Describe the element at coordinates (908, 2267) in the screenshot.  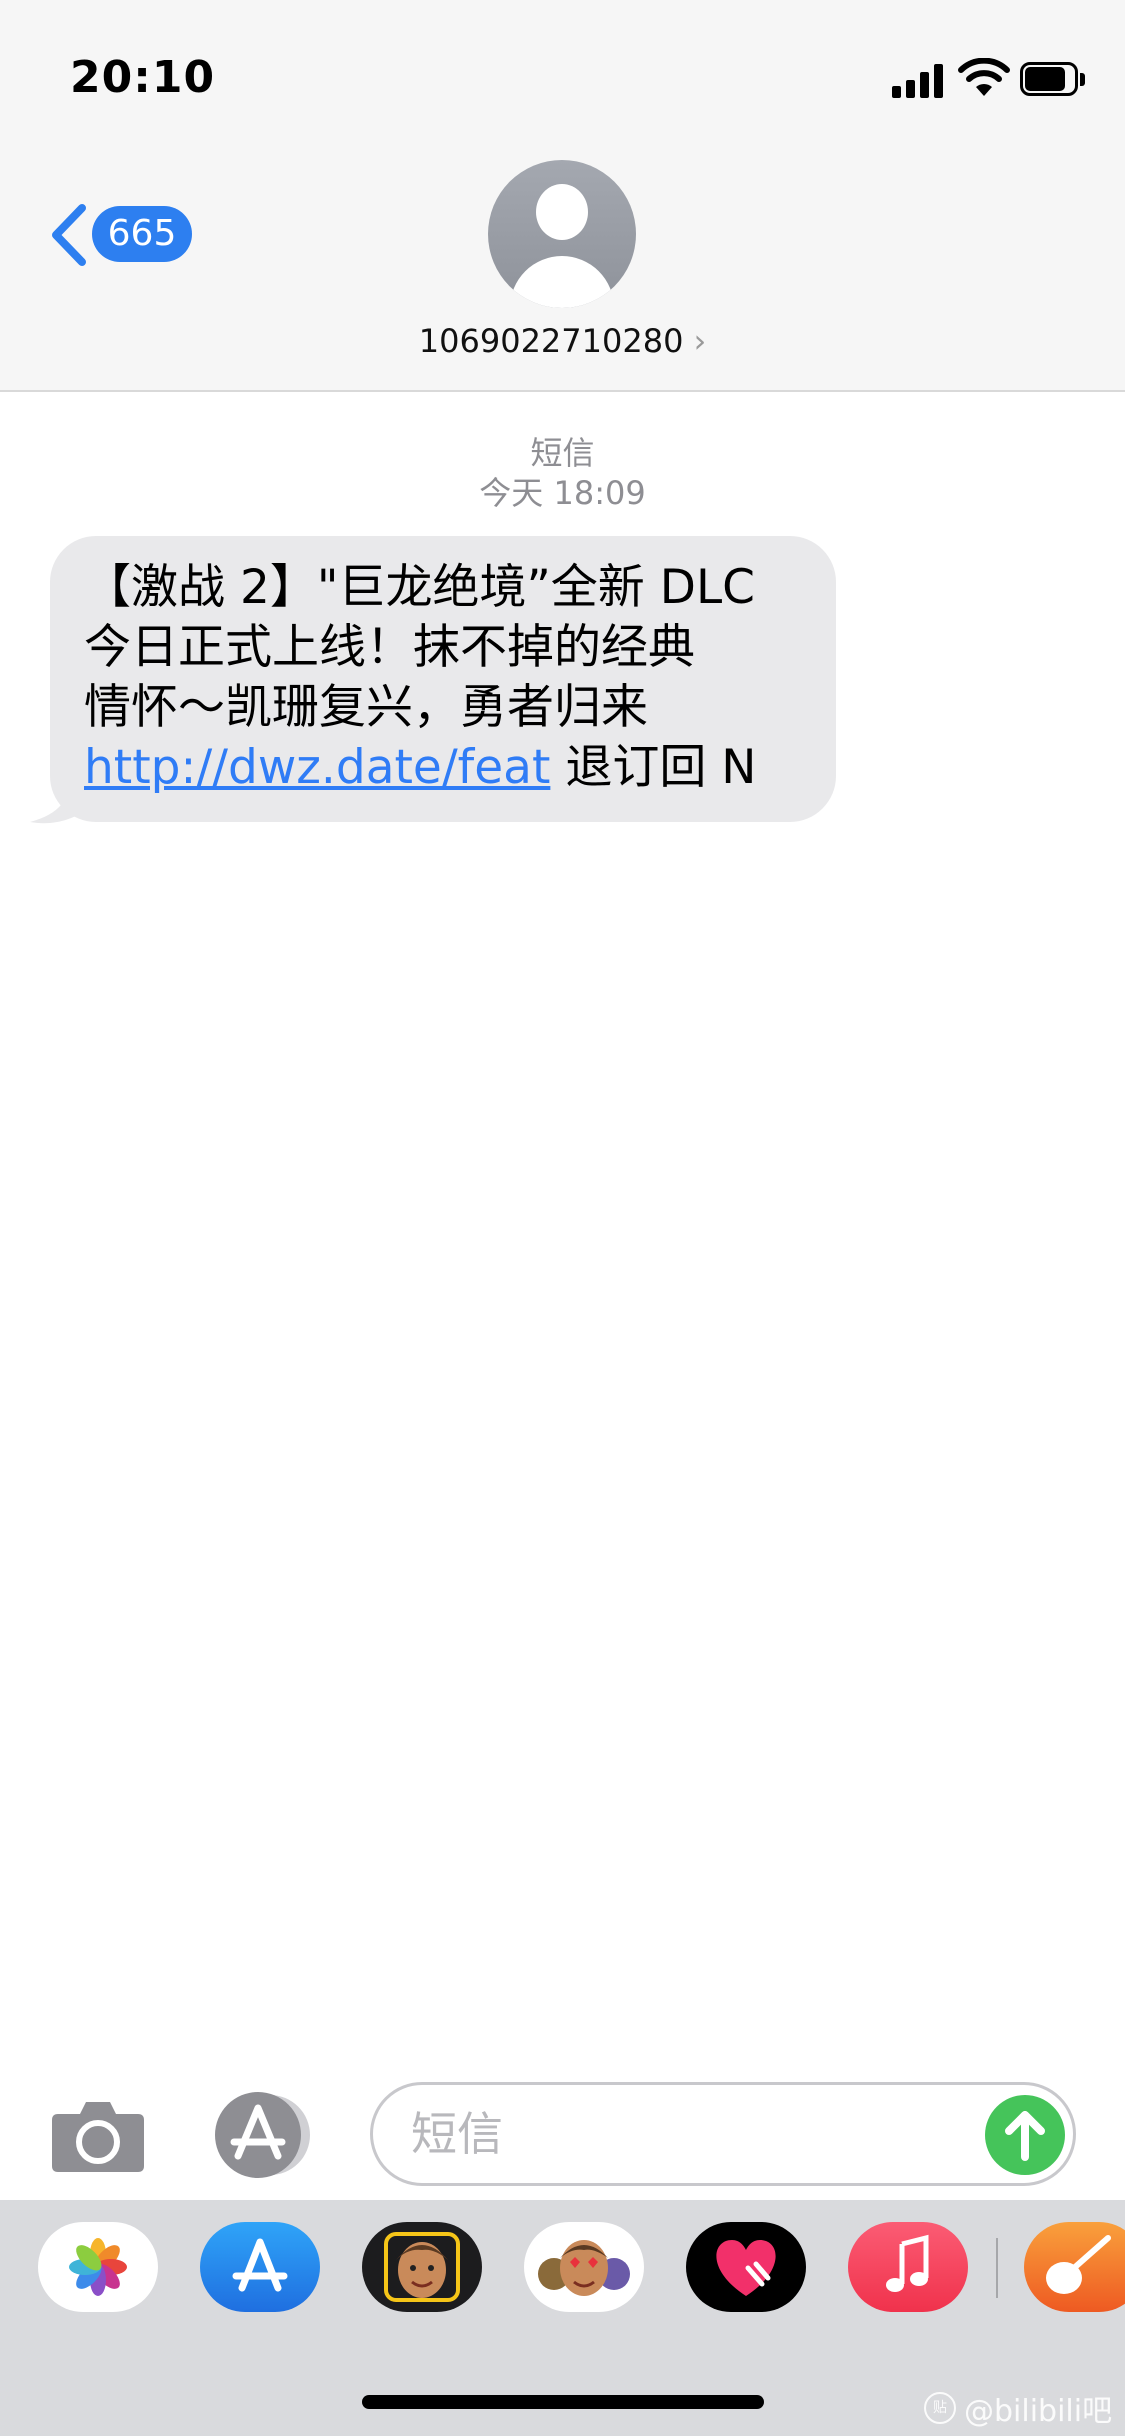
I see `music-icon` at that location.